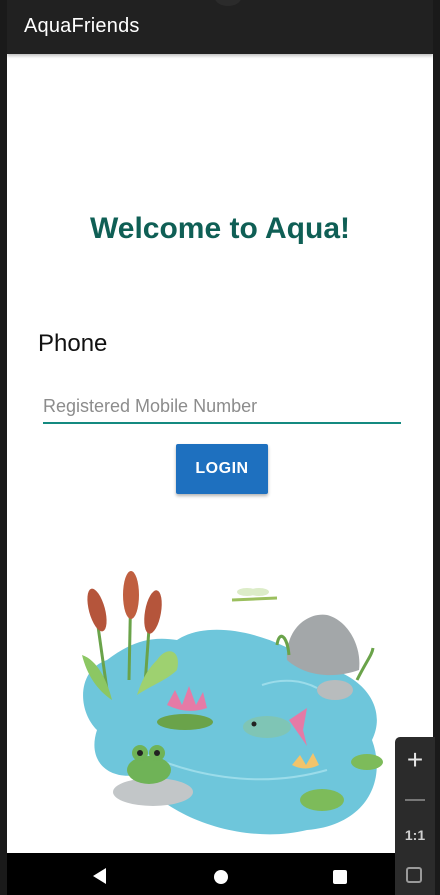 This screenshot has height=895, width=440. Describe the element at coordinates (340, 877) in the screenshot. I see `recents-icon` at that location.